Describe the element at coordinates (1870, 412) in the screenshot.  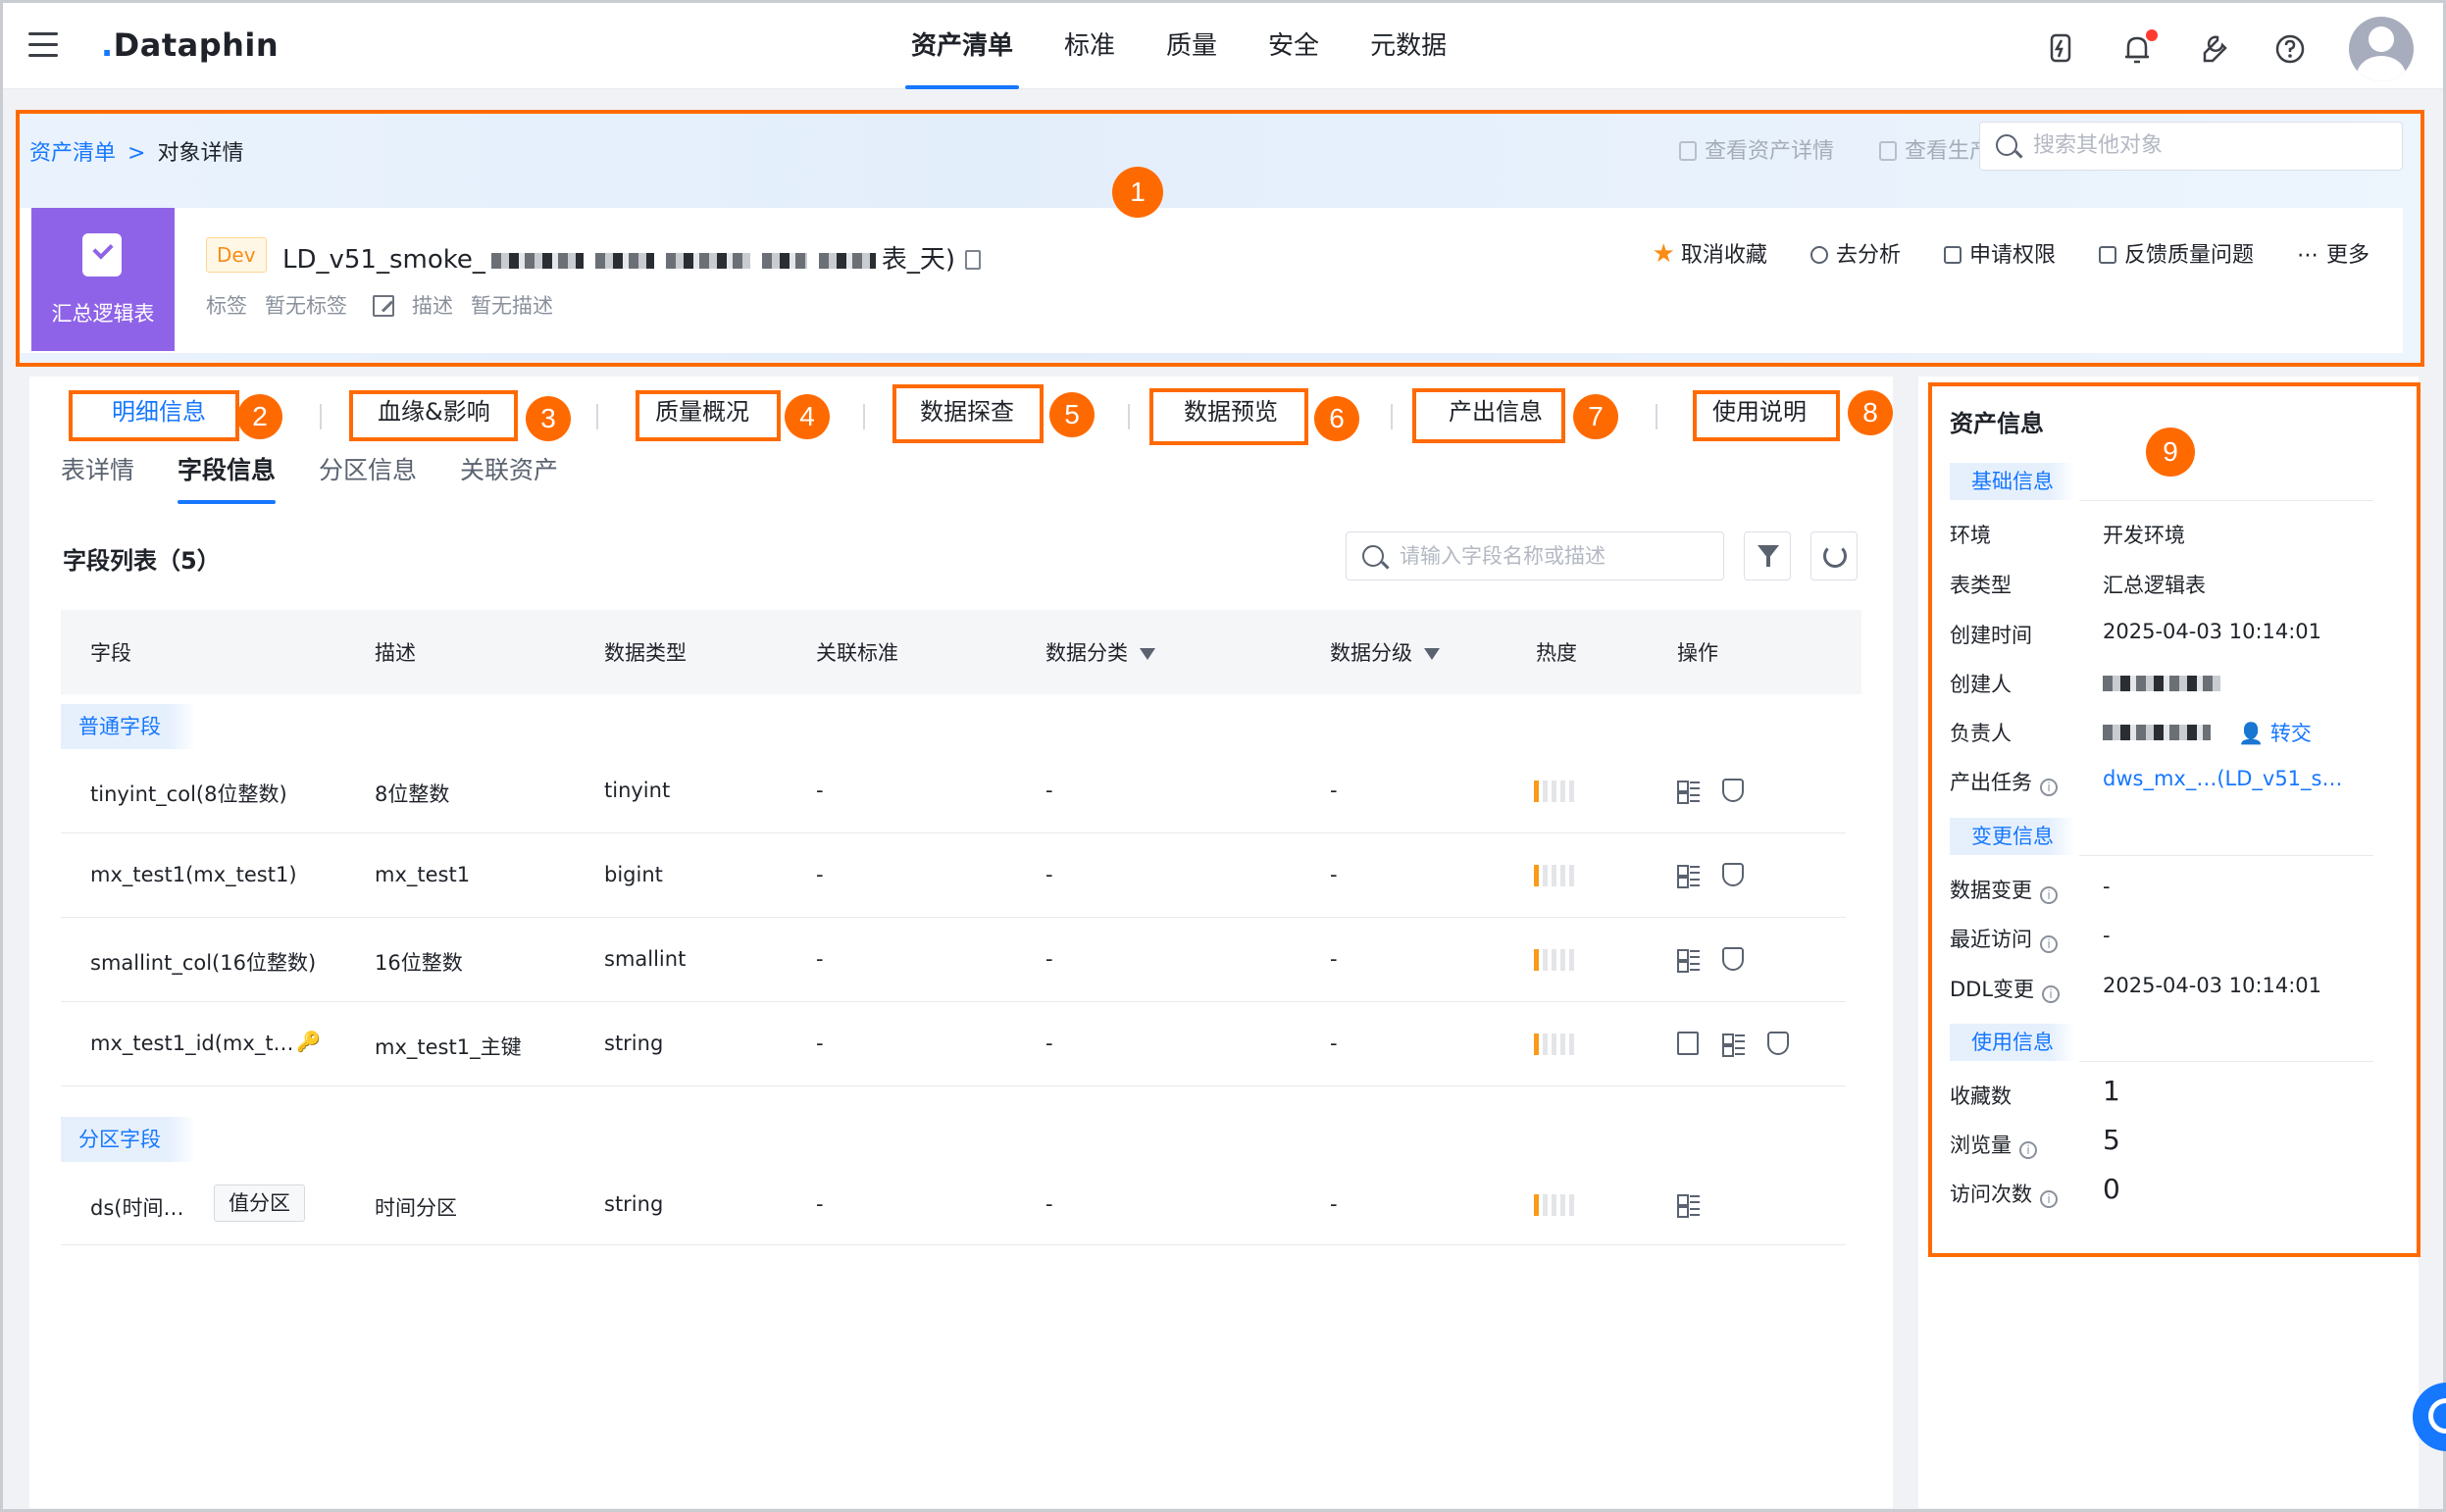
I see `annotation-badge-8: 8` at that location.